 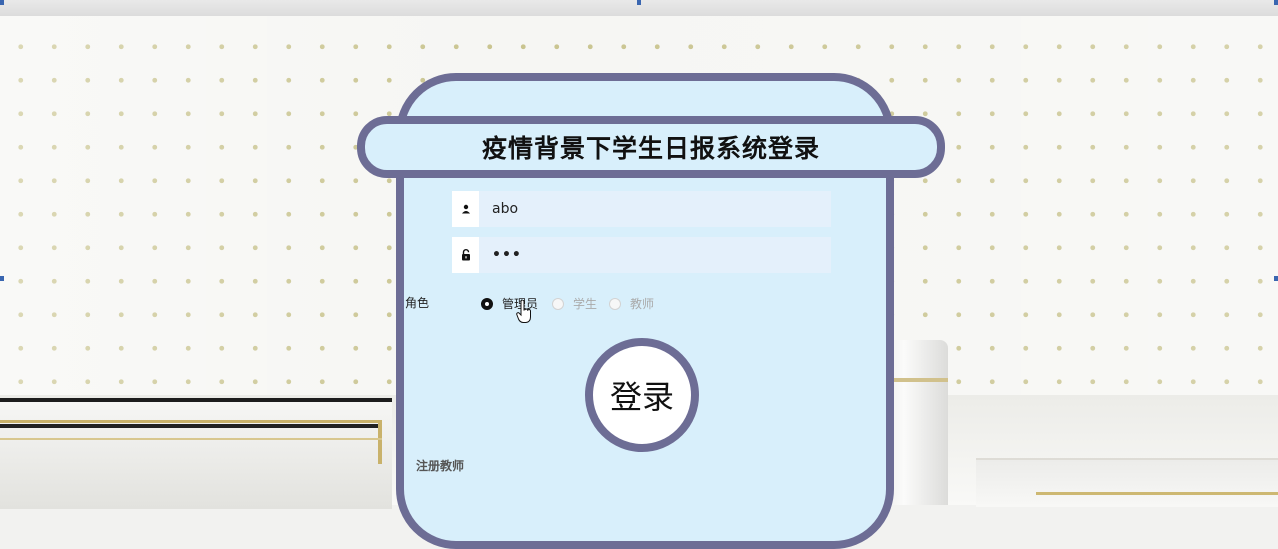 I want to click on decor-podium, so click(x=196, y=453).